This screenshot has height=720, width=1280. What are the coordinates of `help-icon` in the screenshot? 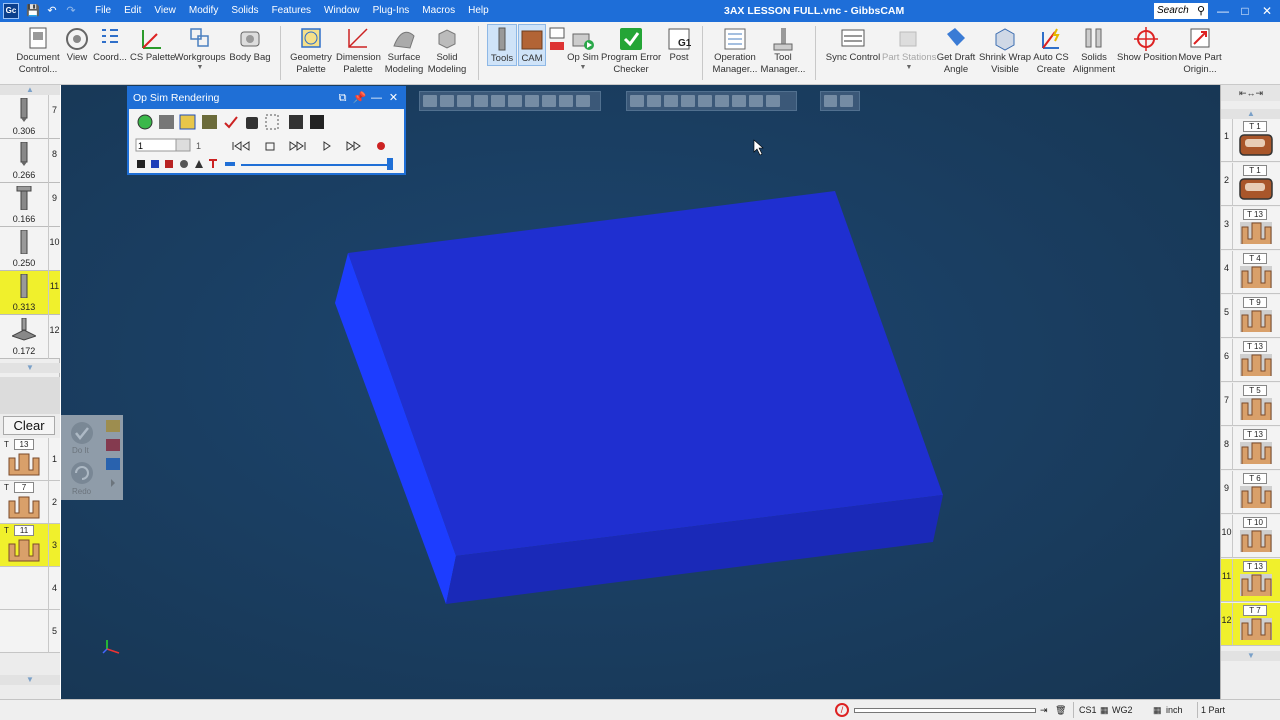 It's located at (846, 101).